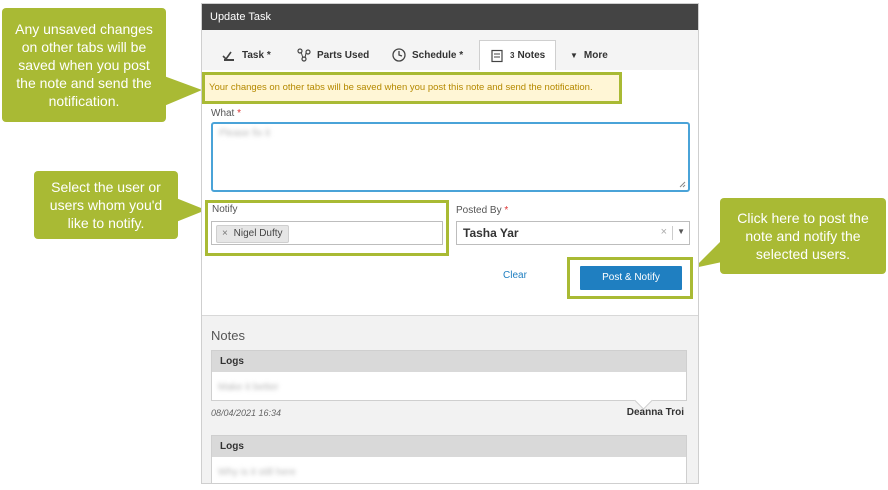 The image size is (888, 490). What do you see at coordinates (515, 275) in the screenshot?
I see `clear-link: Clear` at bounding box center [515, 275].